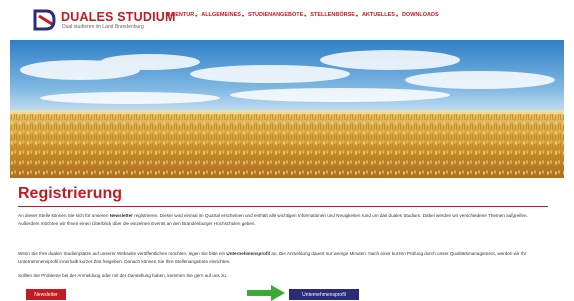  I want to click on company-profile-keyword: Unternehmensprofil, so click(248, 253).